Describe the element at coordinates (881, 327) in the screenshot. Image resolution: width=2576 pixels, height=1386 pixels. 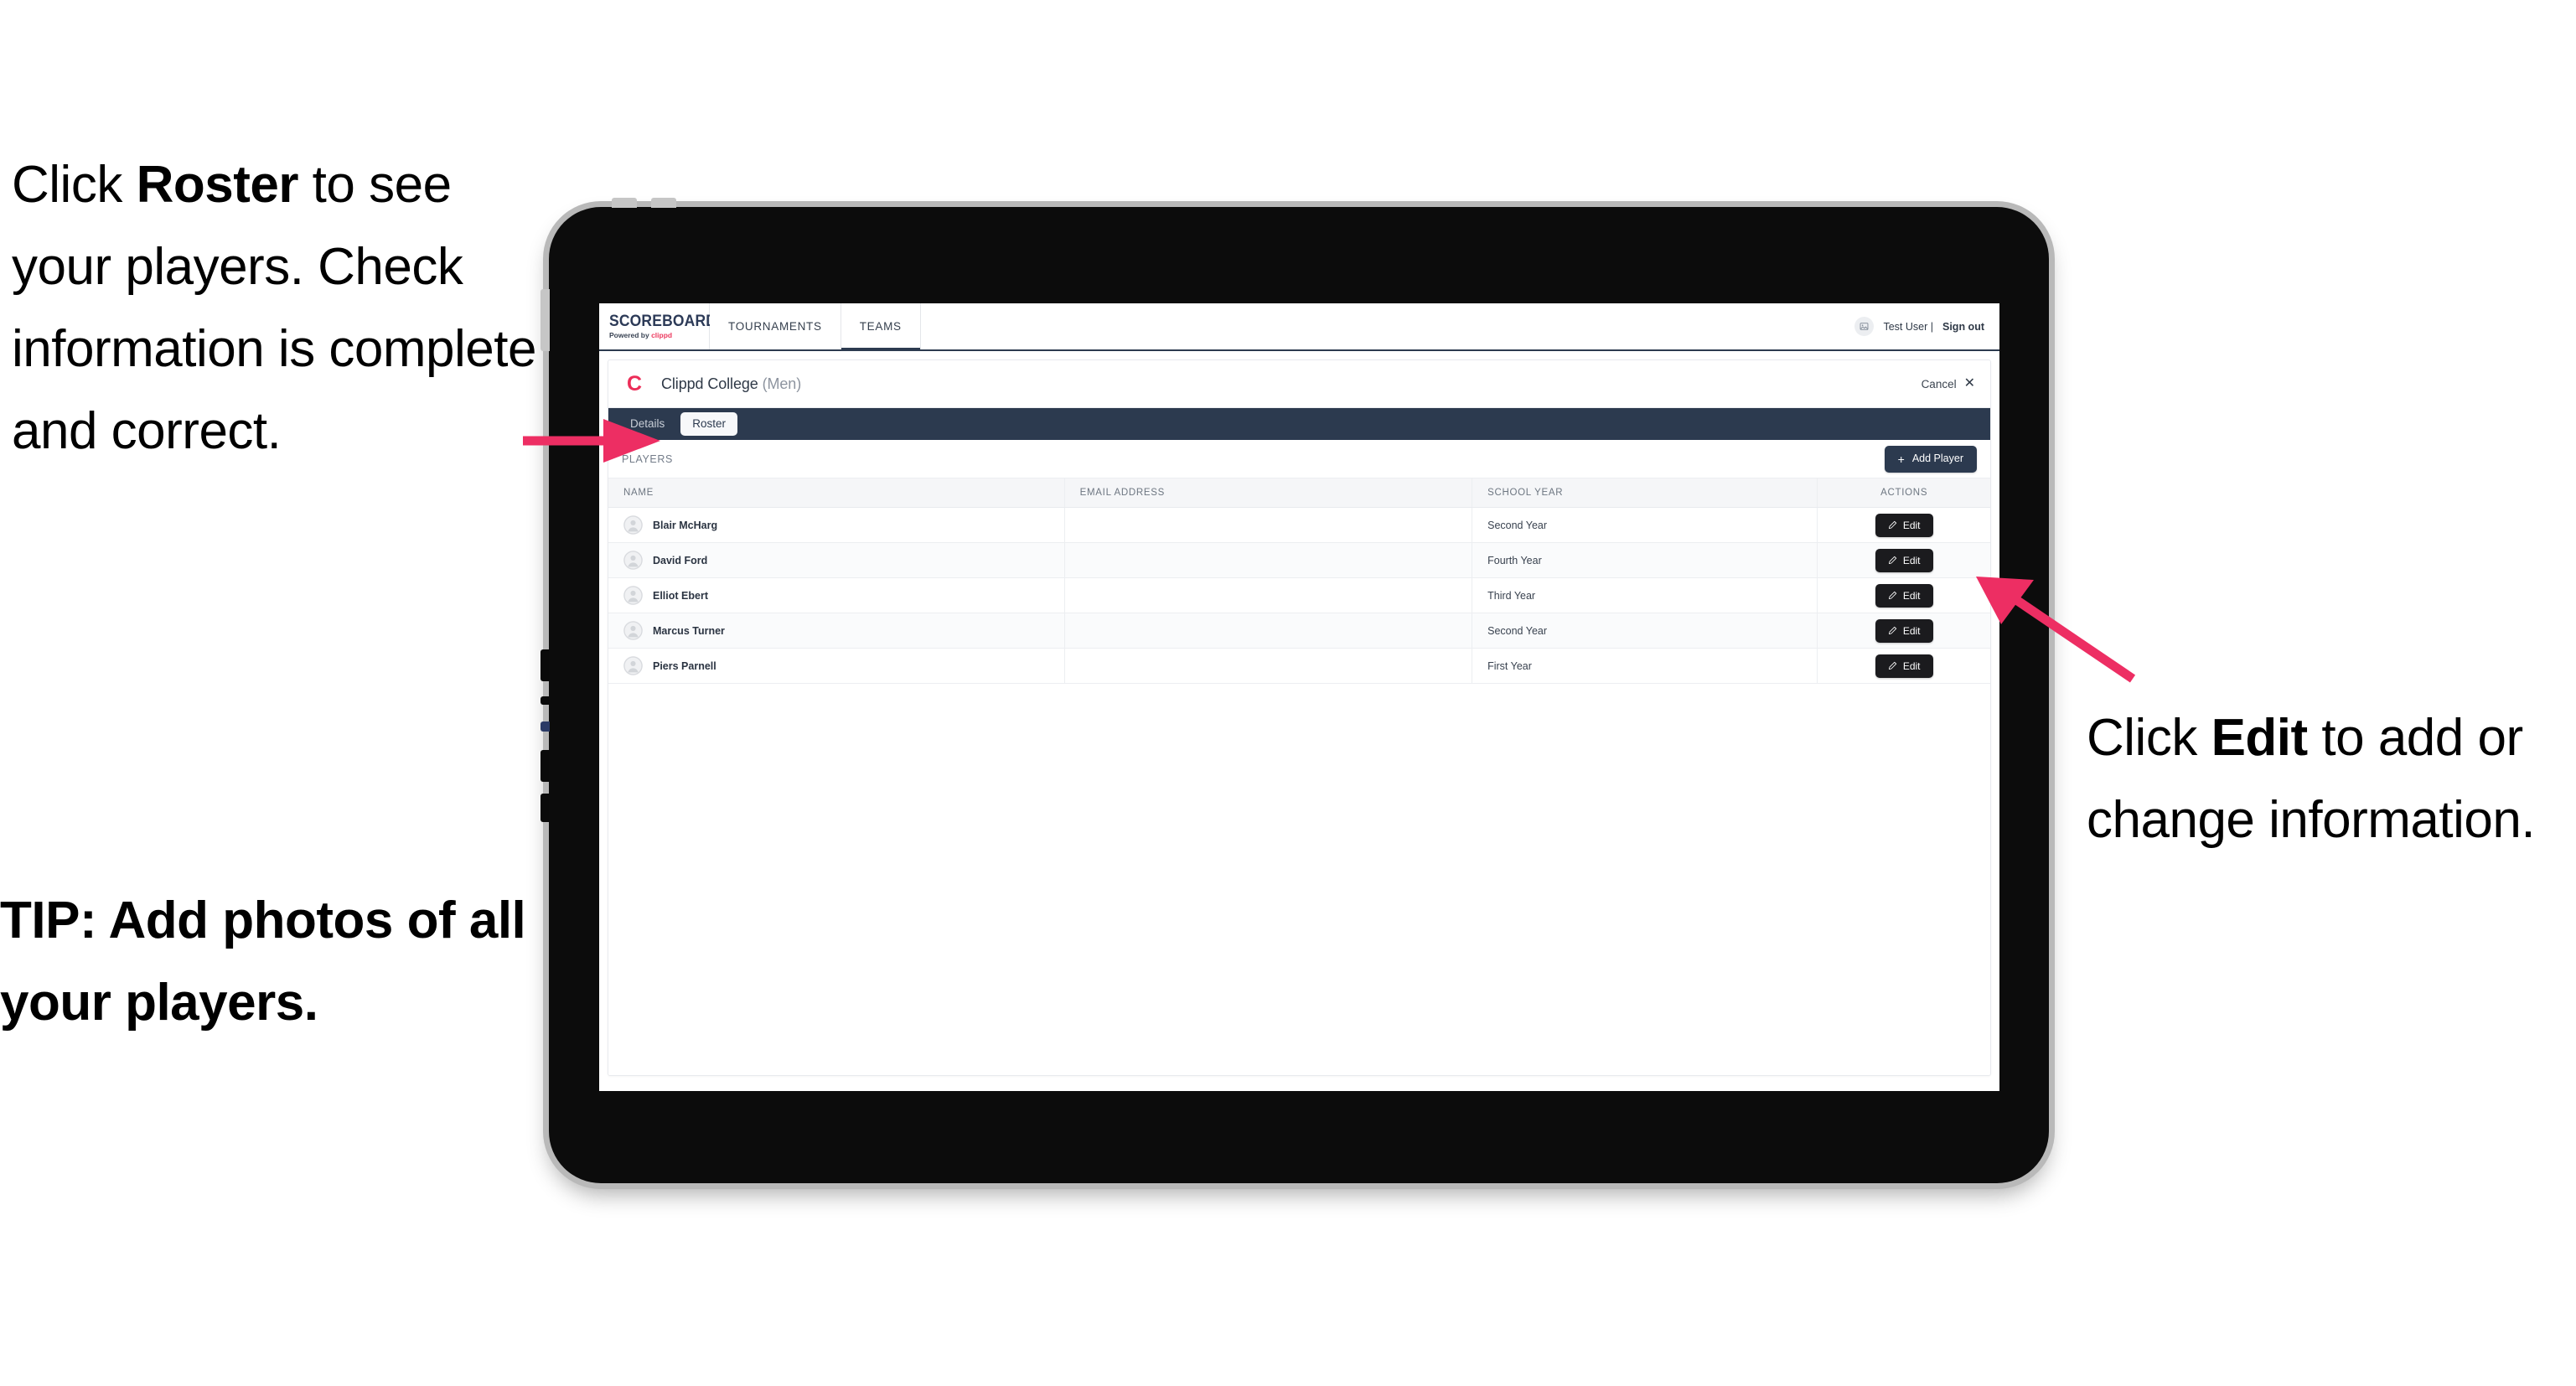
I see `nav-tab-teams: TEAMS` at that location.